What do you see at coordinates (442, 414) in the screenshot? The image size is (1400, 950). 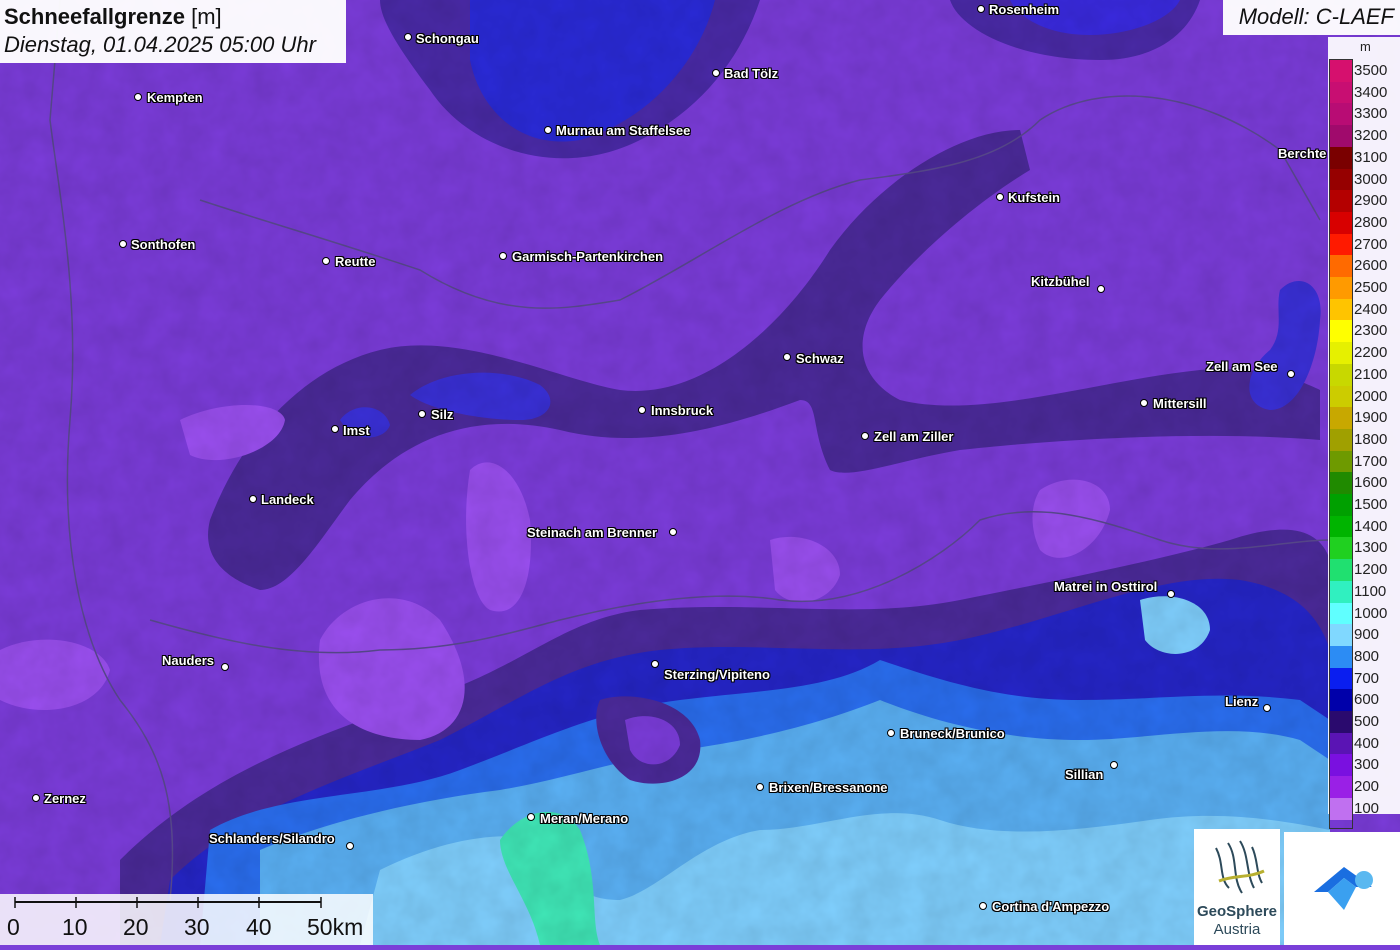 I see `city-label-silz: Silz` at bounding box center [442, 414].